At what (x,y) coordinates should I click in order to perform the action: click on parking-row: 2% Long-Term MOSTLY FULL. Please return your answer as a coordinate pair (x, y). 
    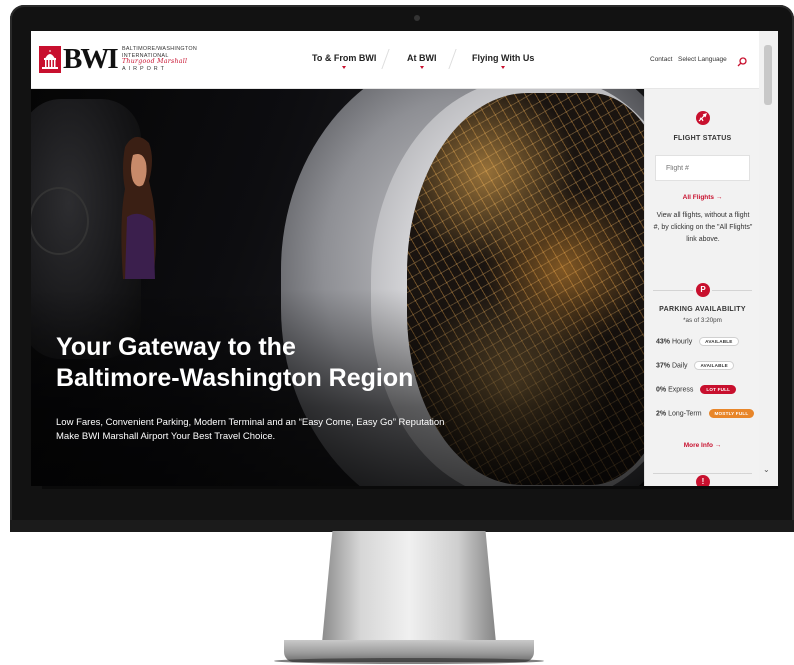
    Looking at the image, I should click on (705, 415).